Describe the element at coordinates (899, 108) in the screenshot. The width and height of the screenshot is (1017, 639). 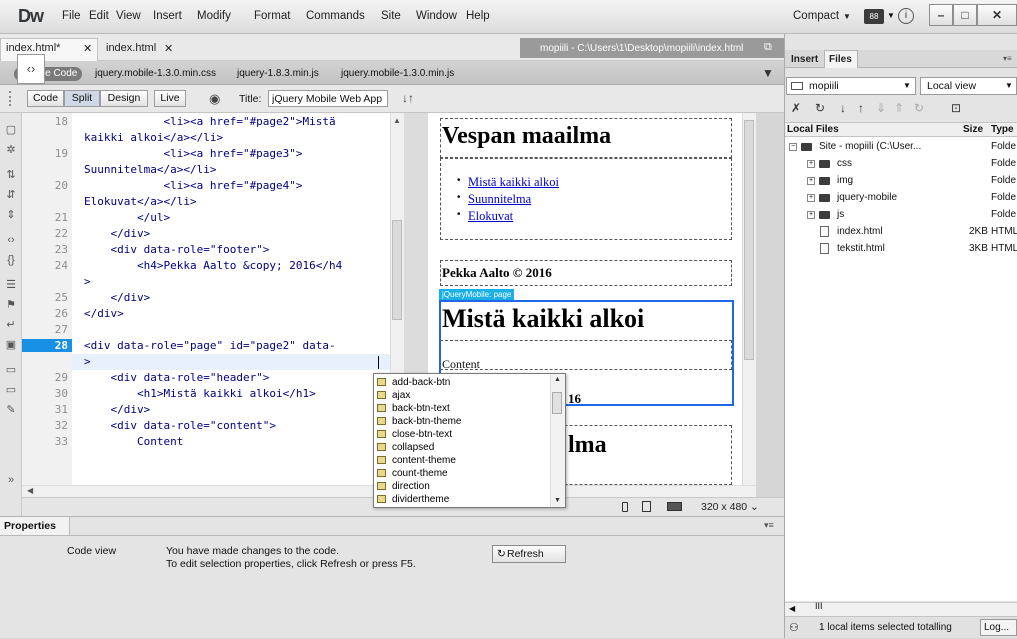
I see `check-in-icon: ⇑` at that location.